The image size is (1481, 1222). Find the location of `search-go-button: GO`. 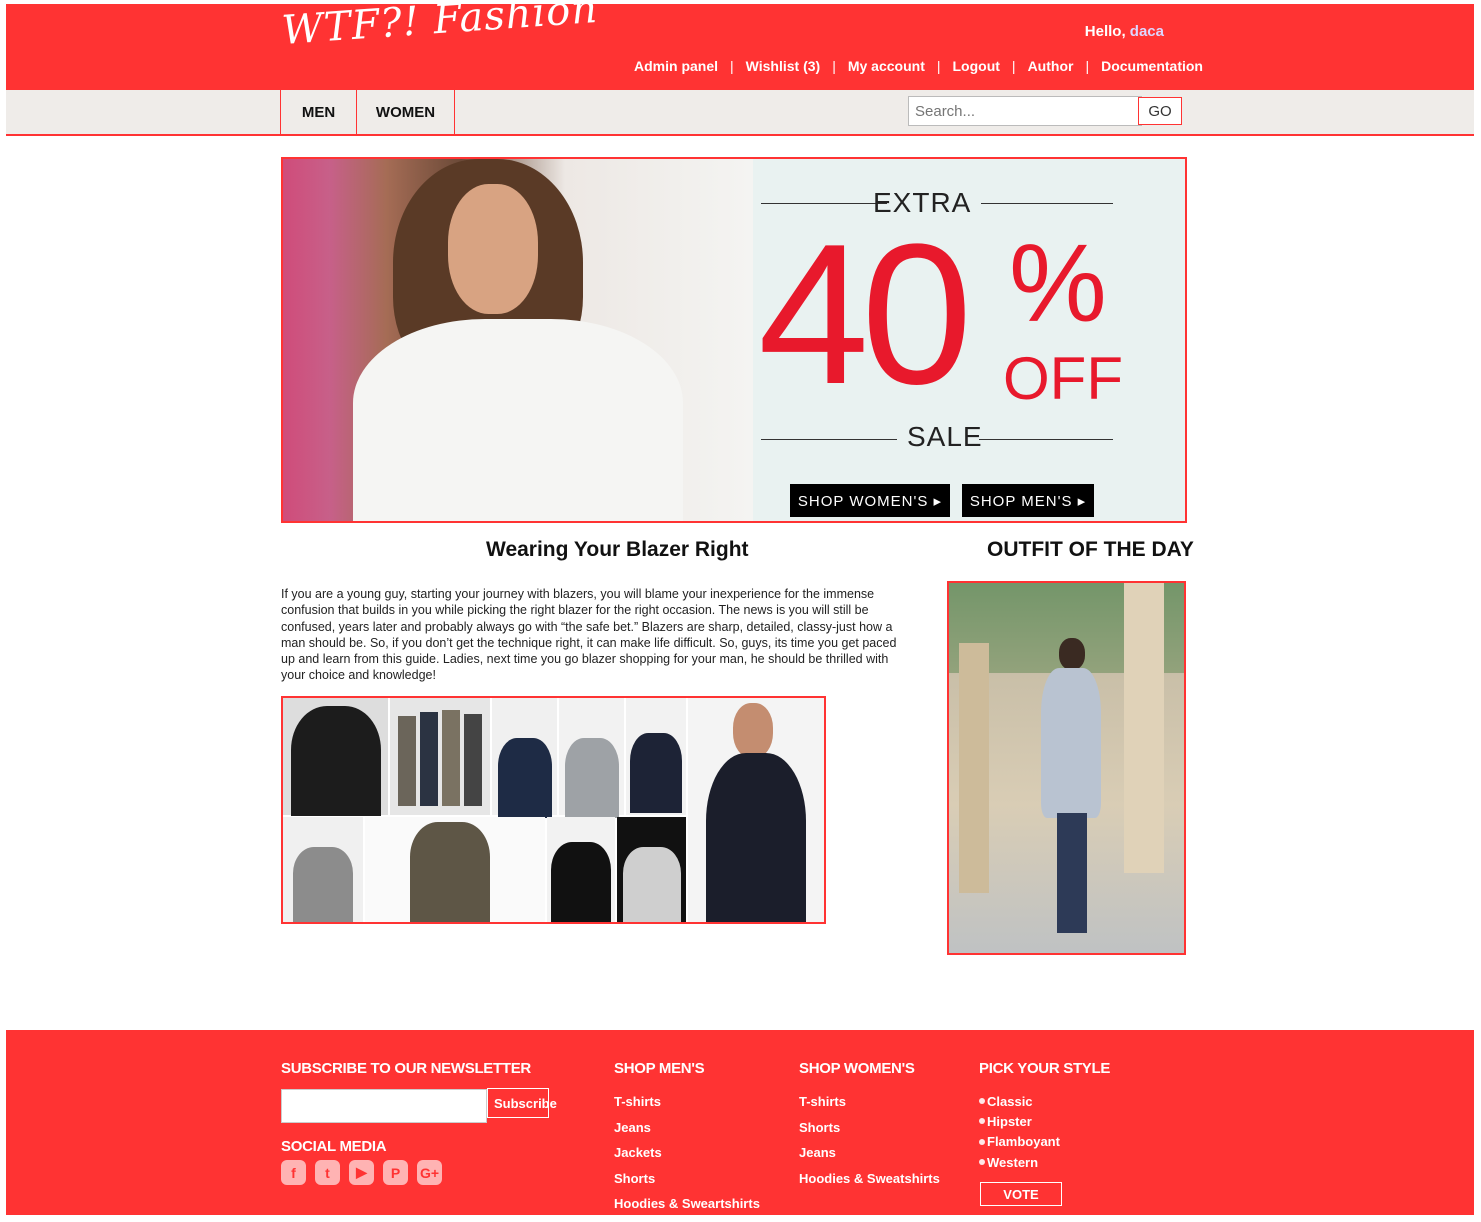

search-go-button: GO is located at coordinates (1160, 111).